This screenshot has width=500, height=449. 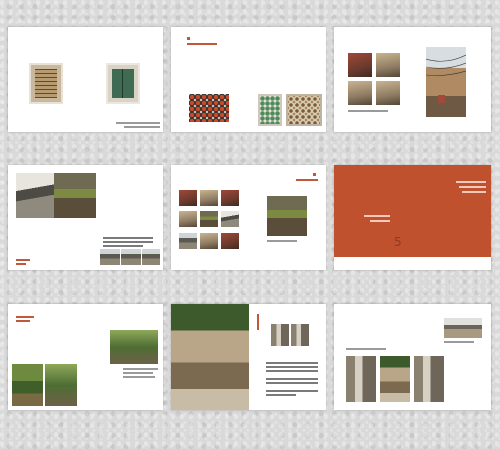 I want to click on spread-window-patterns, so click(x=248, y=79).